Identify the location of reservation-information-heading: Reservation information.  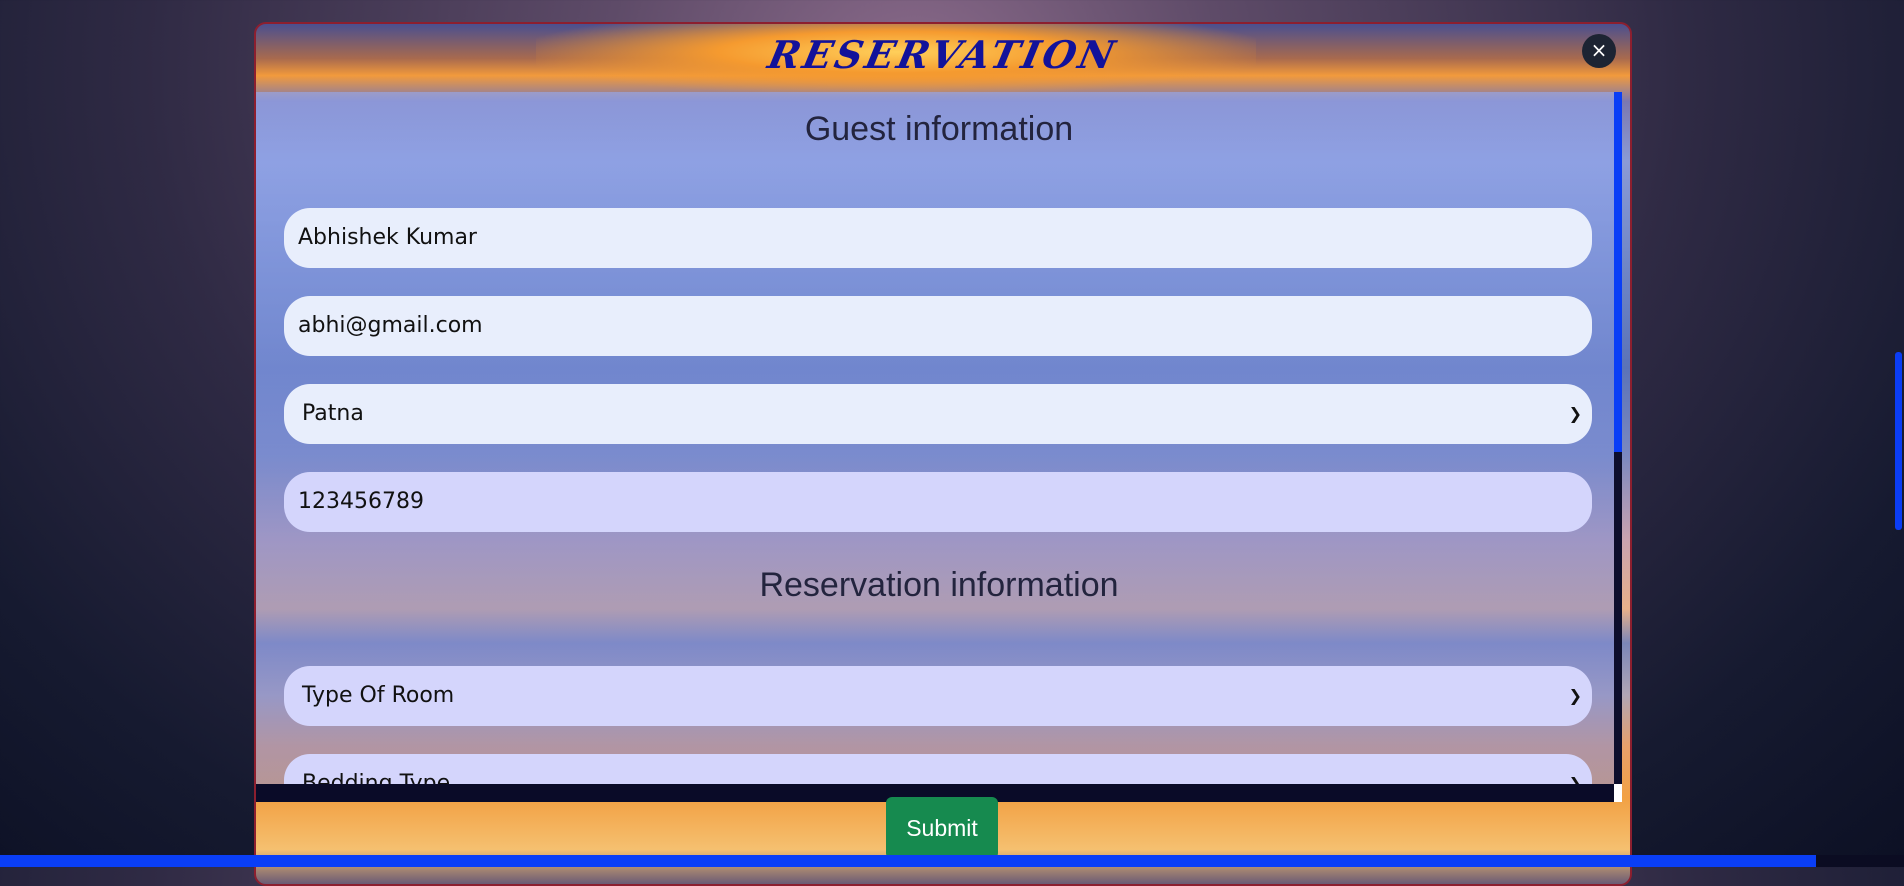
(939, 585).